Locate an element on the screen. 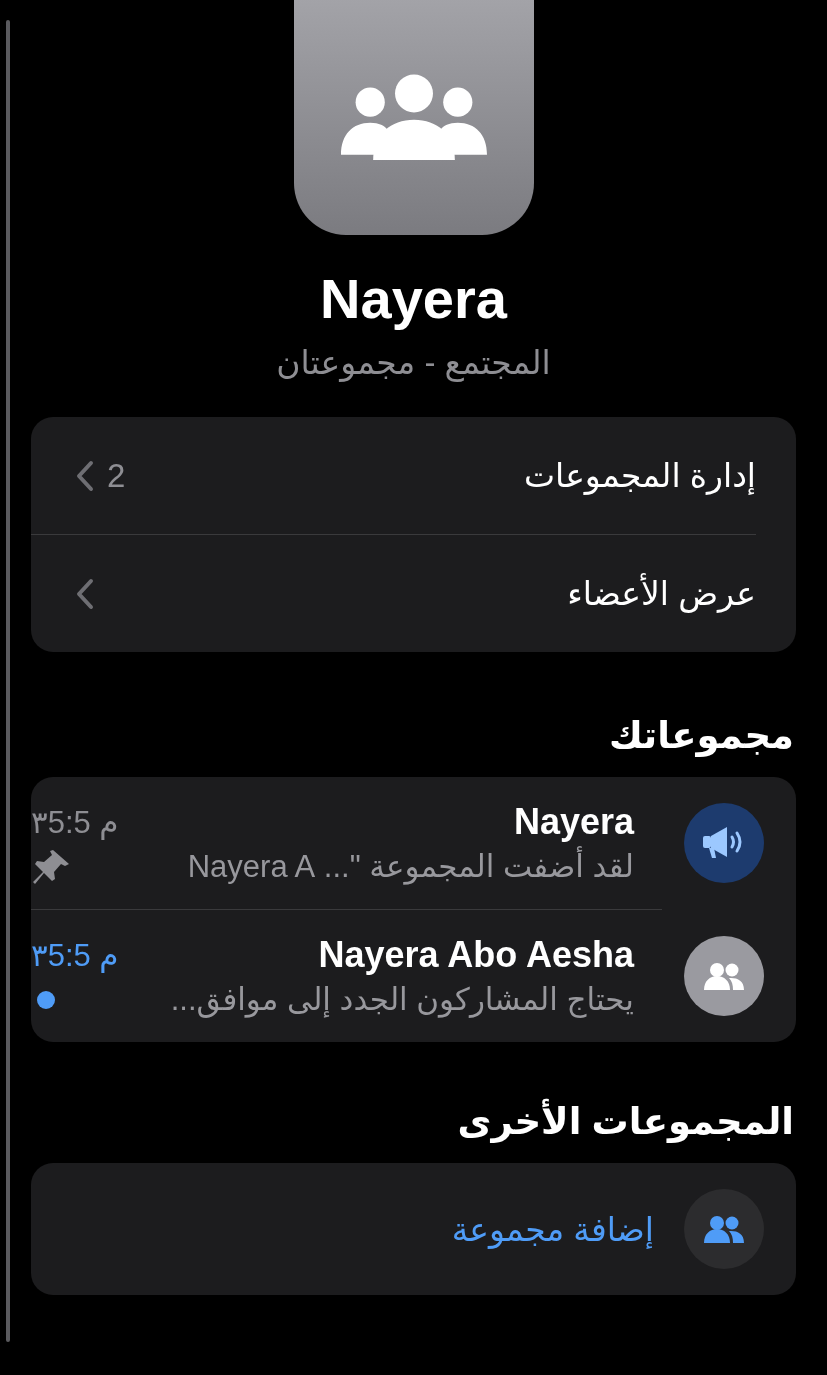 Image resolution: width=827 pixels, height=1375 pixels. community-name: Nayera is located at coordinates (413, 299).